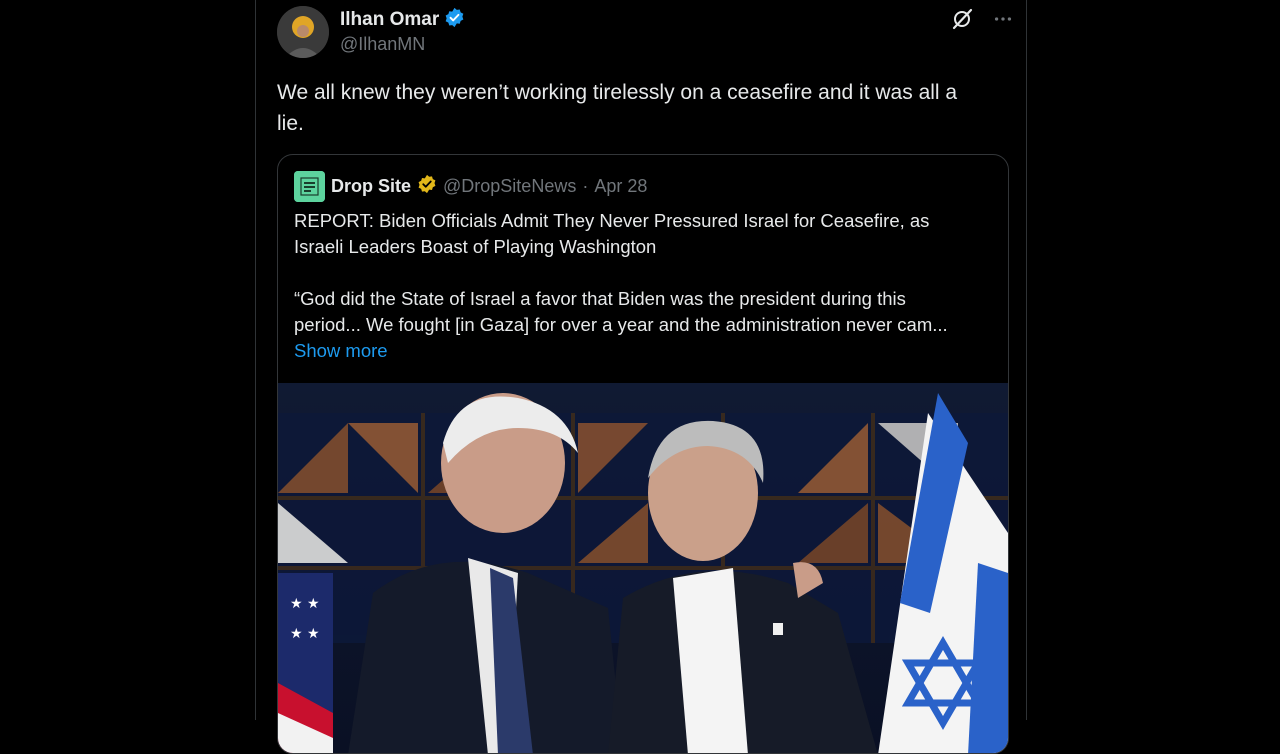 The height and width of the screenshot is (754, 1280). What do you see at coordinates (389, 20) in the screenshot?
I see `author-name: Ilhan Omar` at bounding box center [389, 20].